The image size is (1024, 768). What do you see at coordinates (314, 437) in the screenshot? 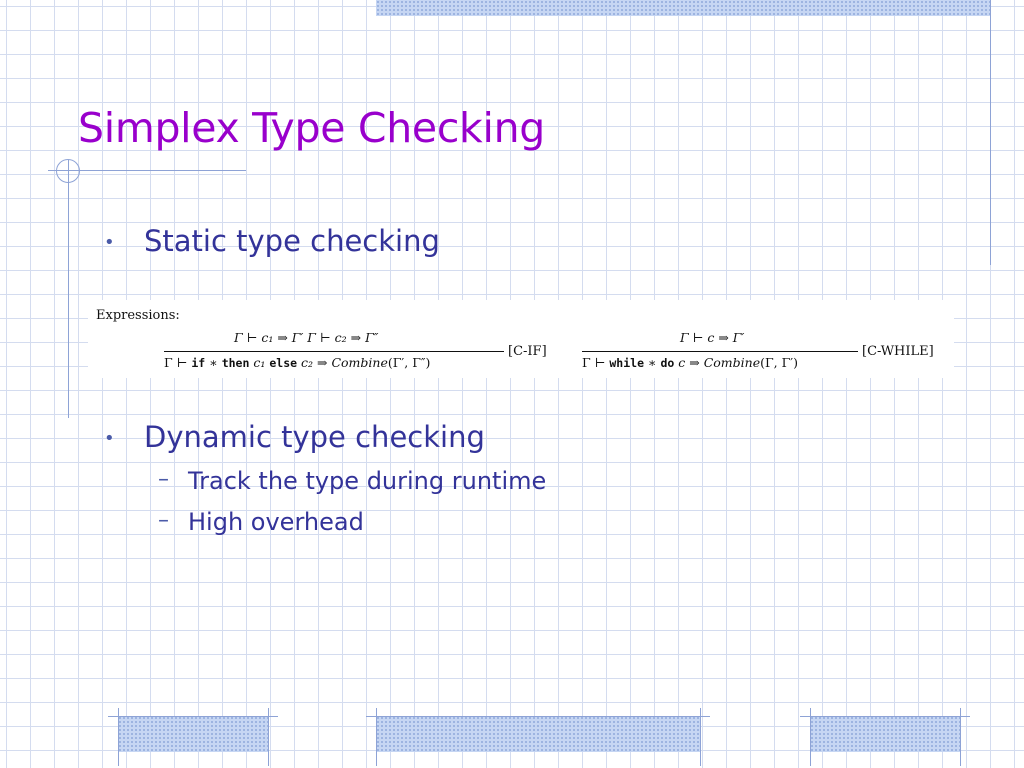
I see `bullet-text: Dynamic type checking` at bounding box center [314, 437].